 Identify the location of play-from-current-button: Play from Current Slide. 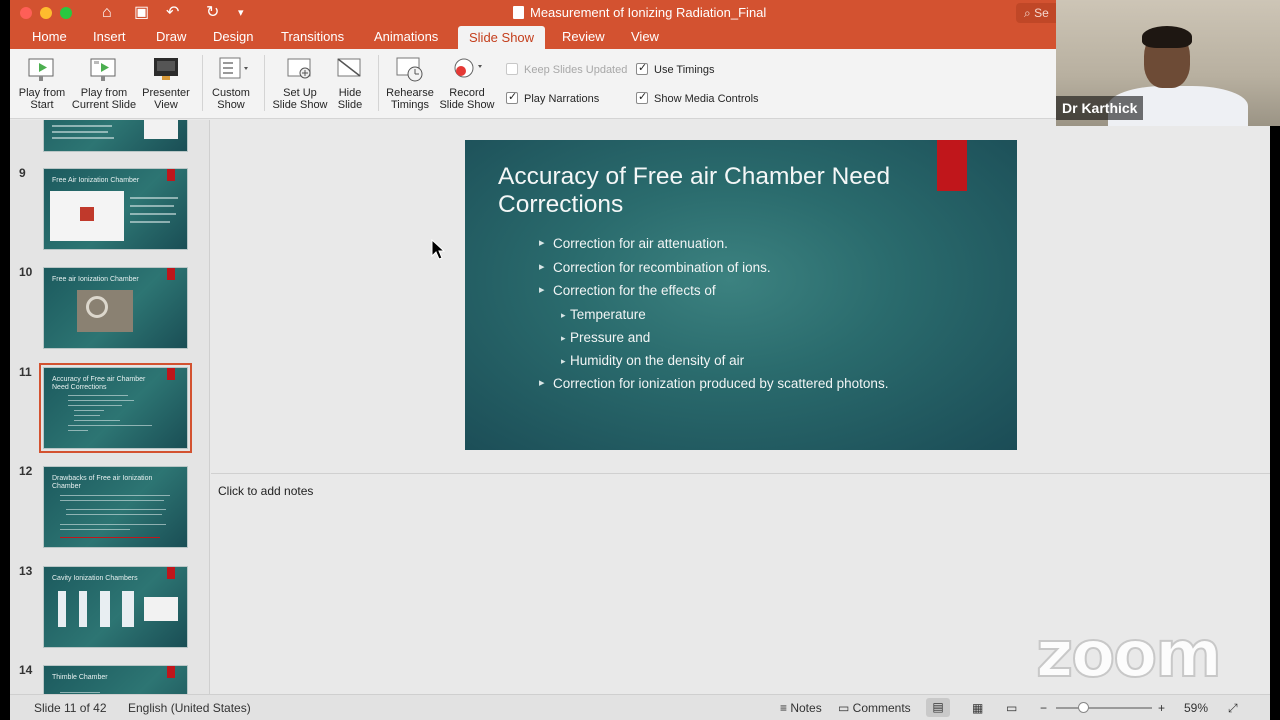
(104, 83).